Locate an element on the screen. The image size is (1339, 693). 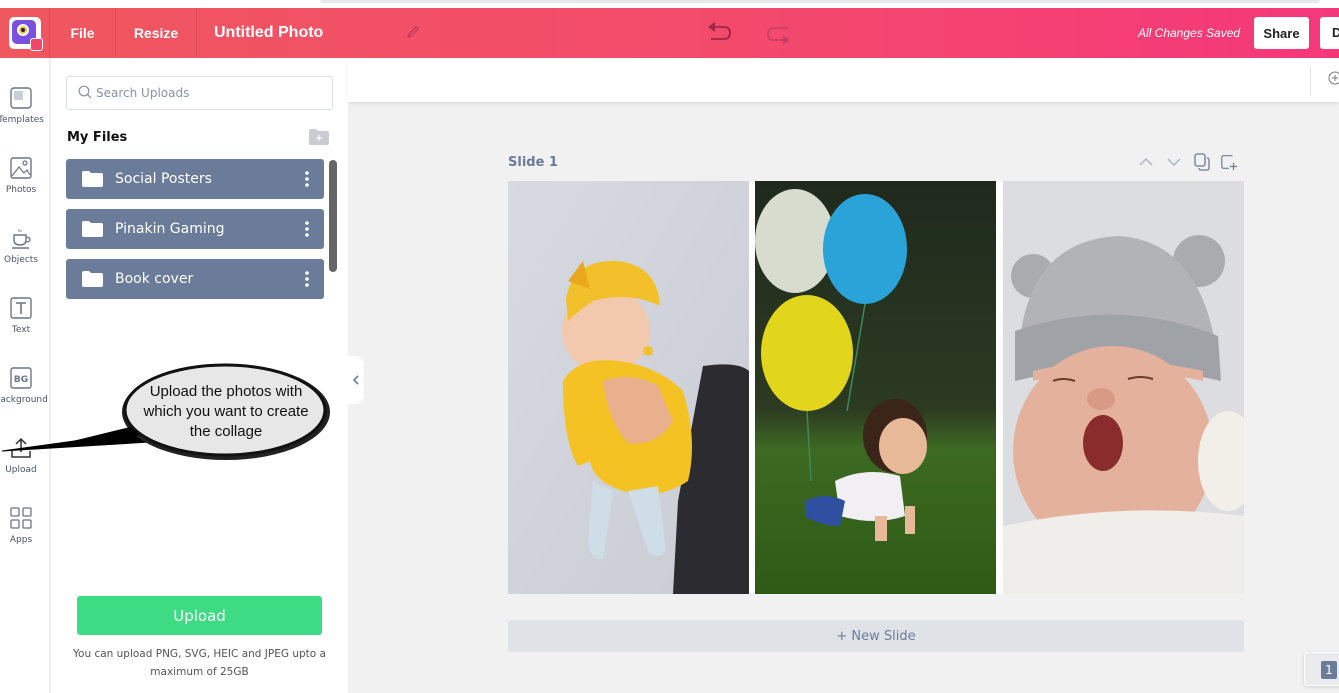
nav-label: Background is located at coordinates (24, 400).